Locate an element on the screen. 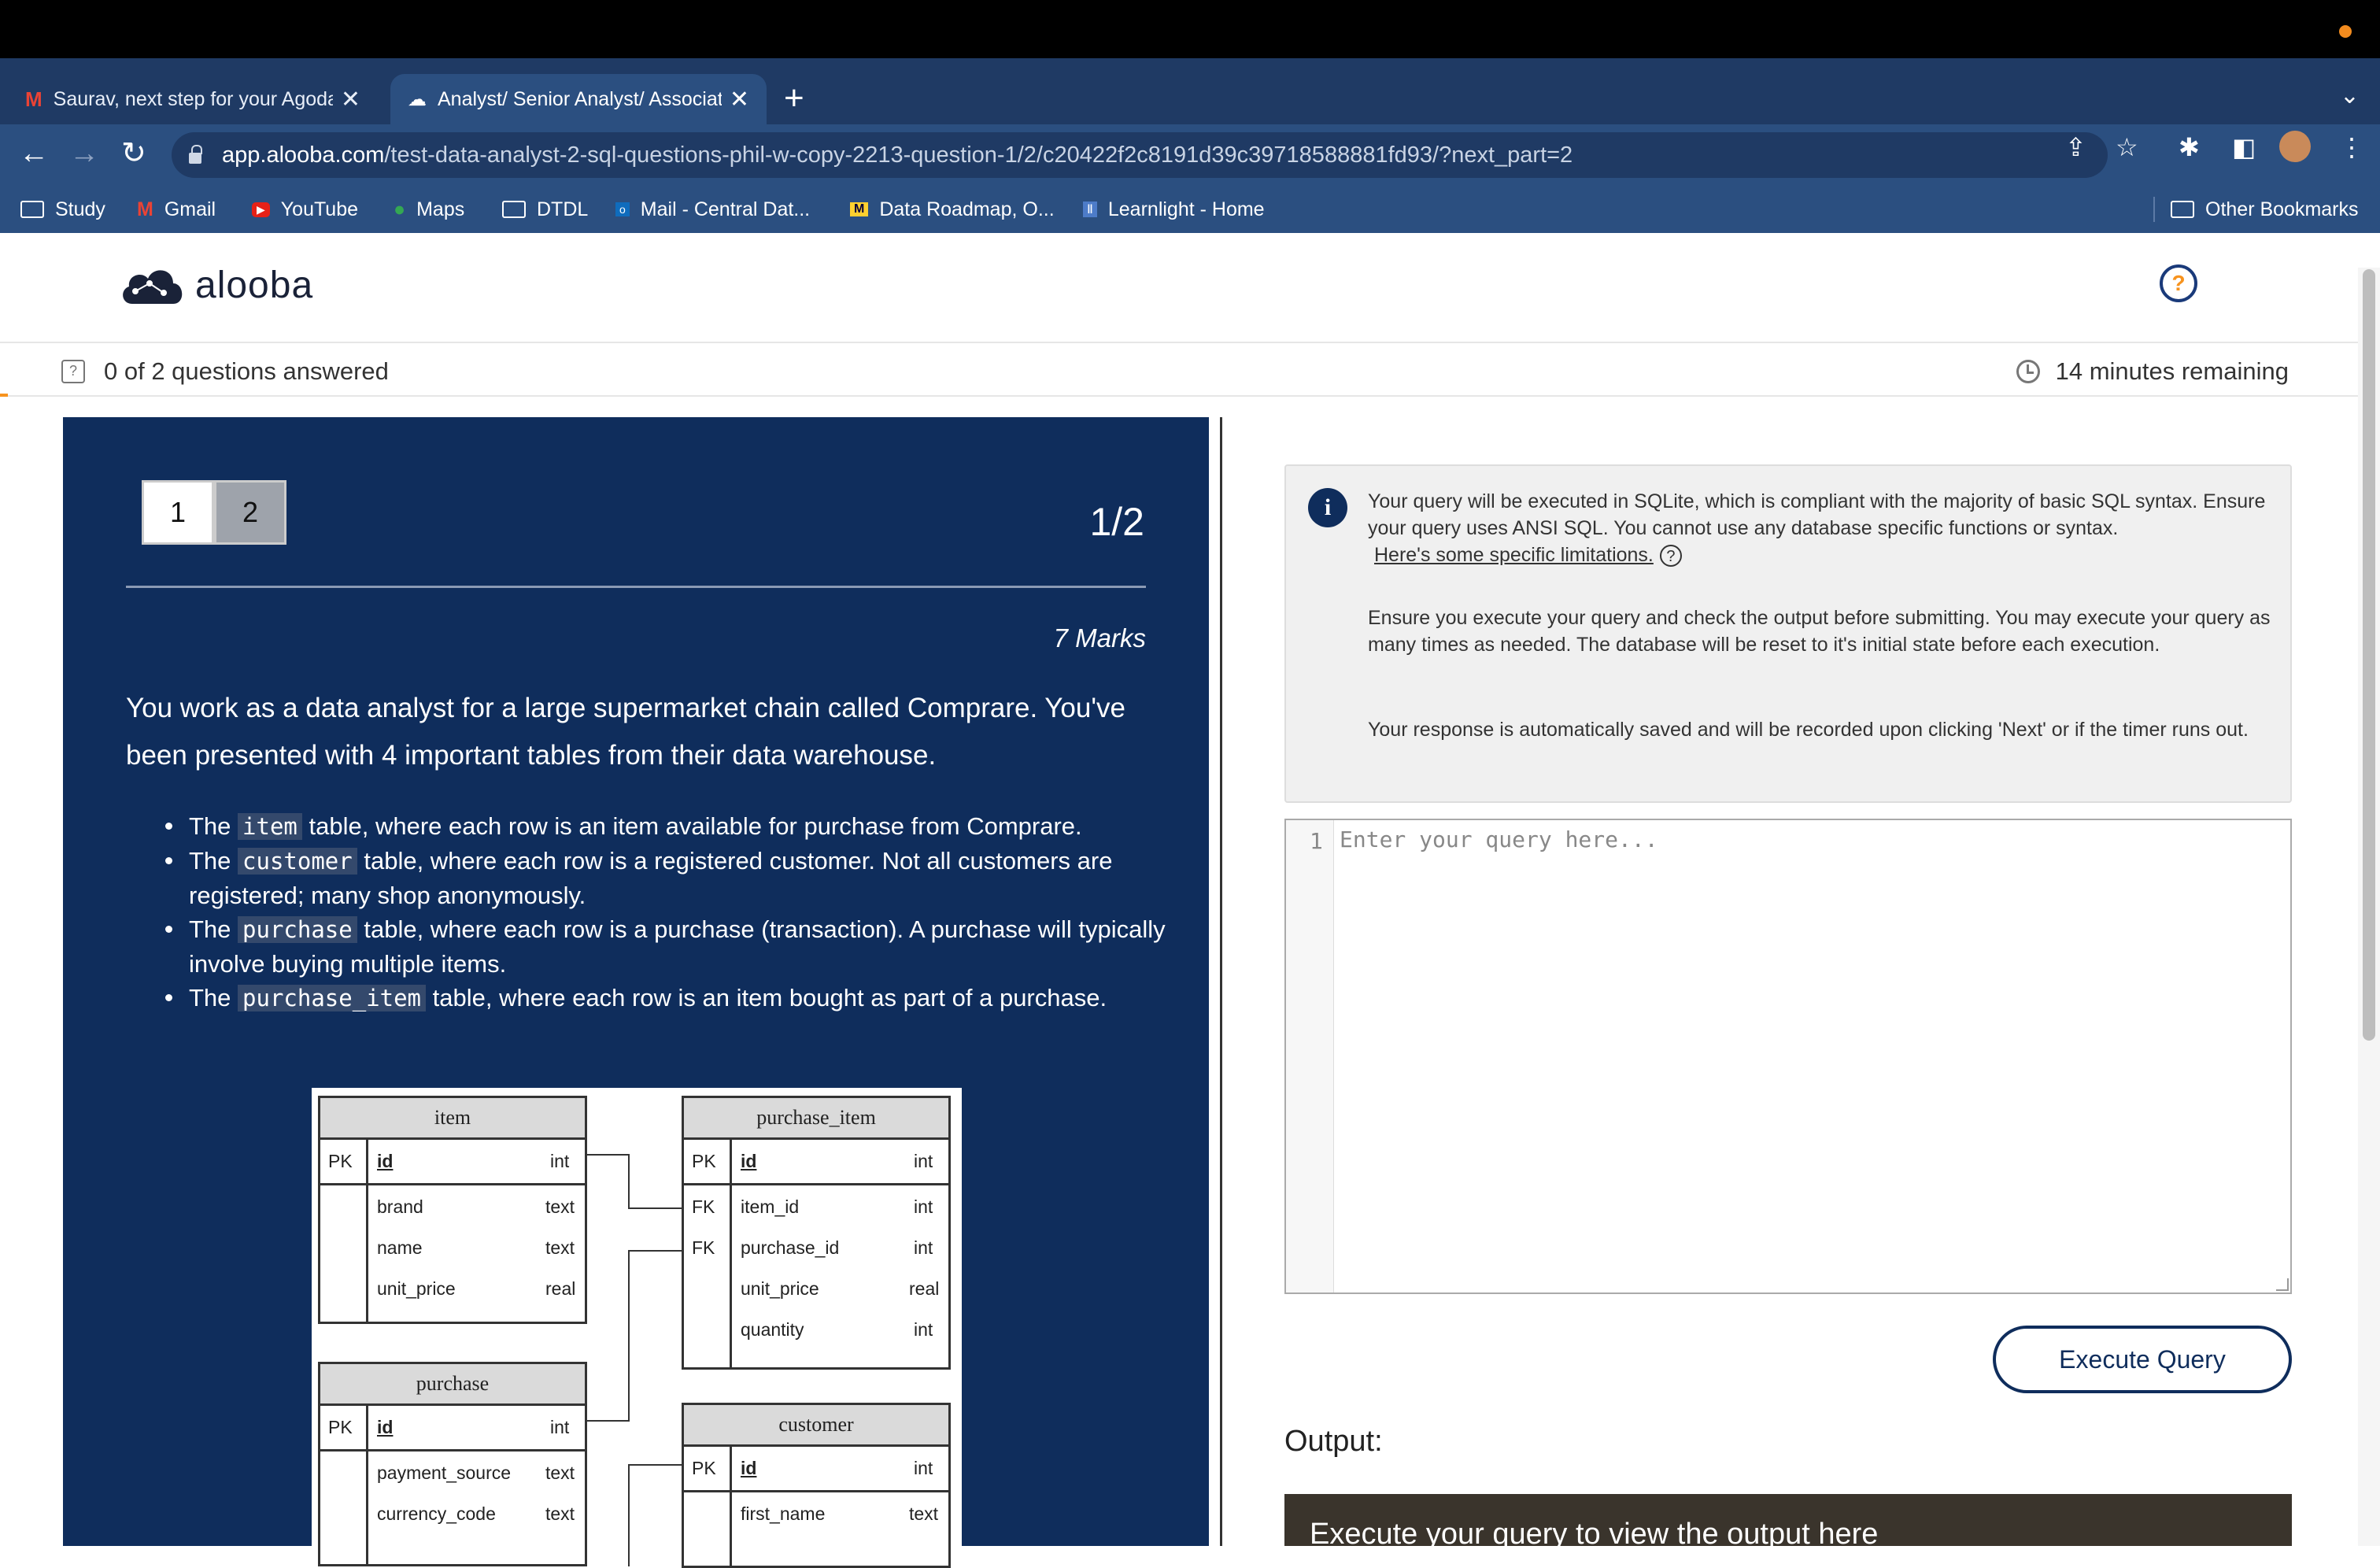  bookmark-star-icon: ☆ is located at coordinates (2127, 147).